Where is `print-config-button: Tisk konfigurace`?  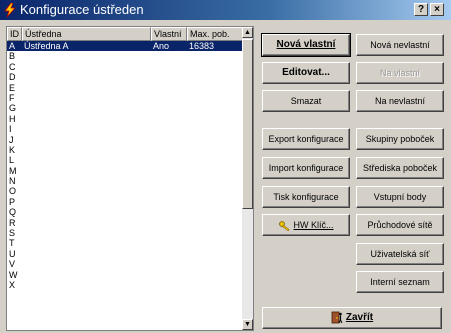 print-config-button: Tisk konfigurace is located at coordinates (306, 197).